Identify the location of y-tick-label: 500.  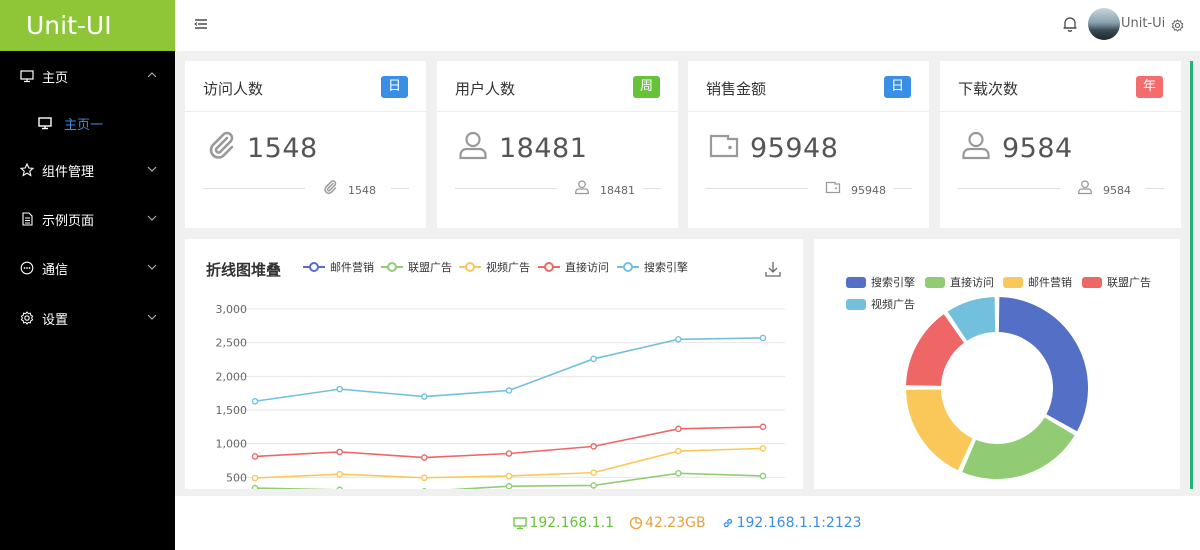
(236, 477).